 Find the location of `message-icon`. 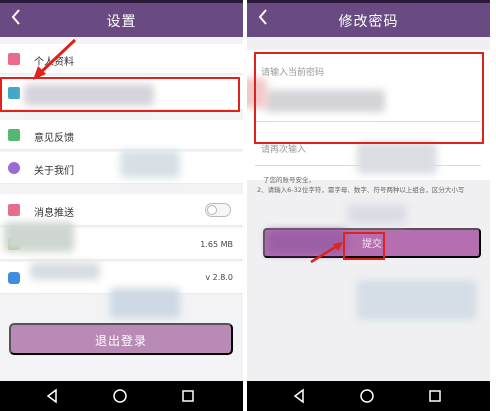

message-icon is located at coordinates (14, 210).